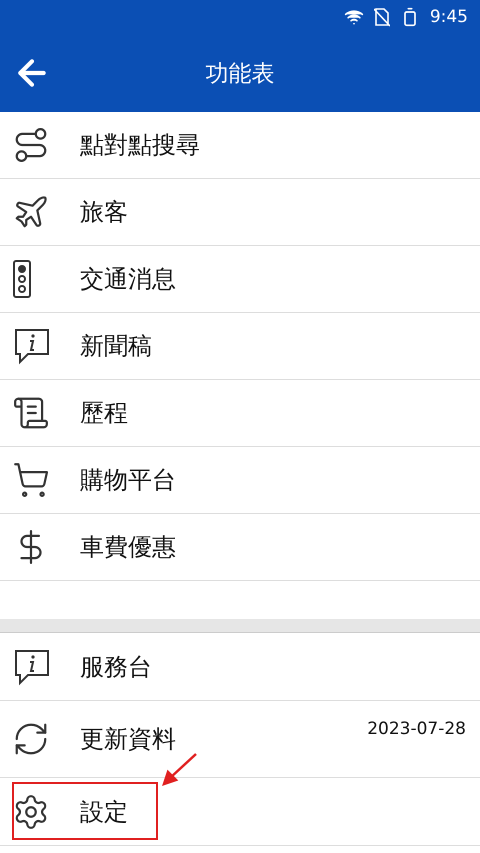 The image size is (480, 853). Describe the element at coordinates (382, 17) in the screenshot. I see `no-sim-icon` at that location.